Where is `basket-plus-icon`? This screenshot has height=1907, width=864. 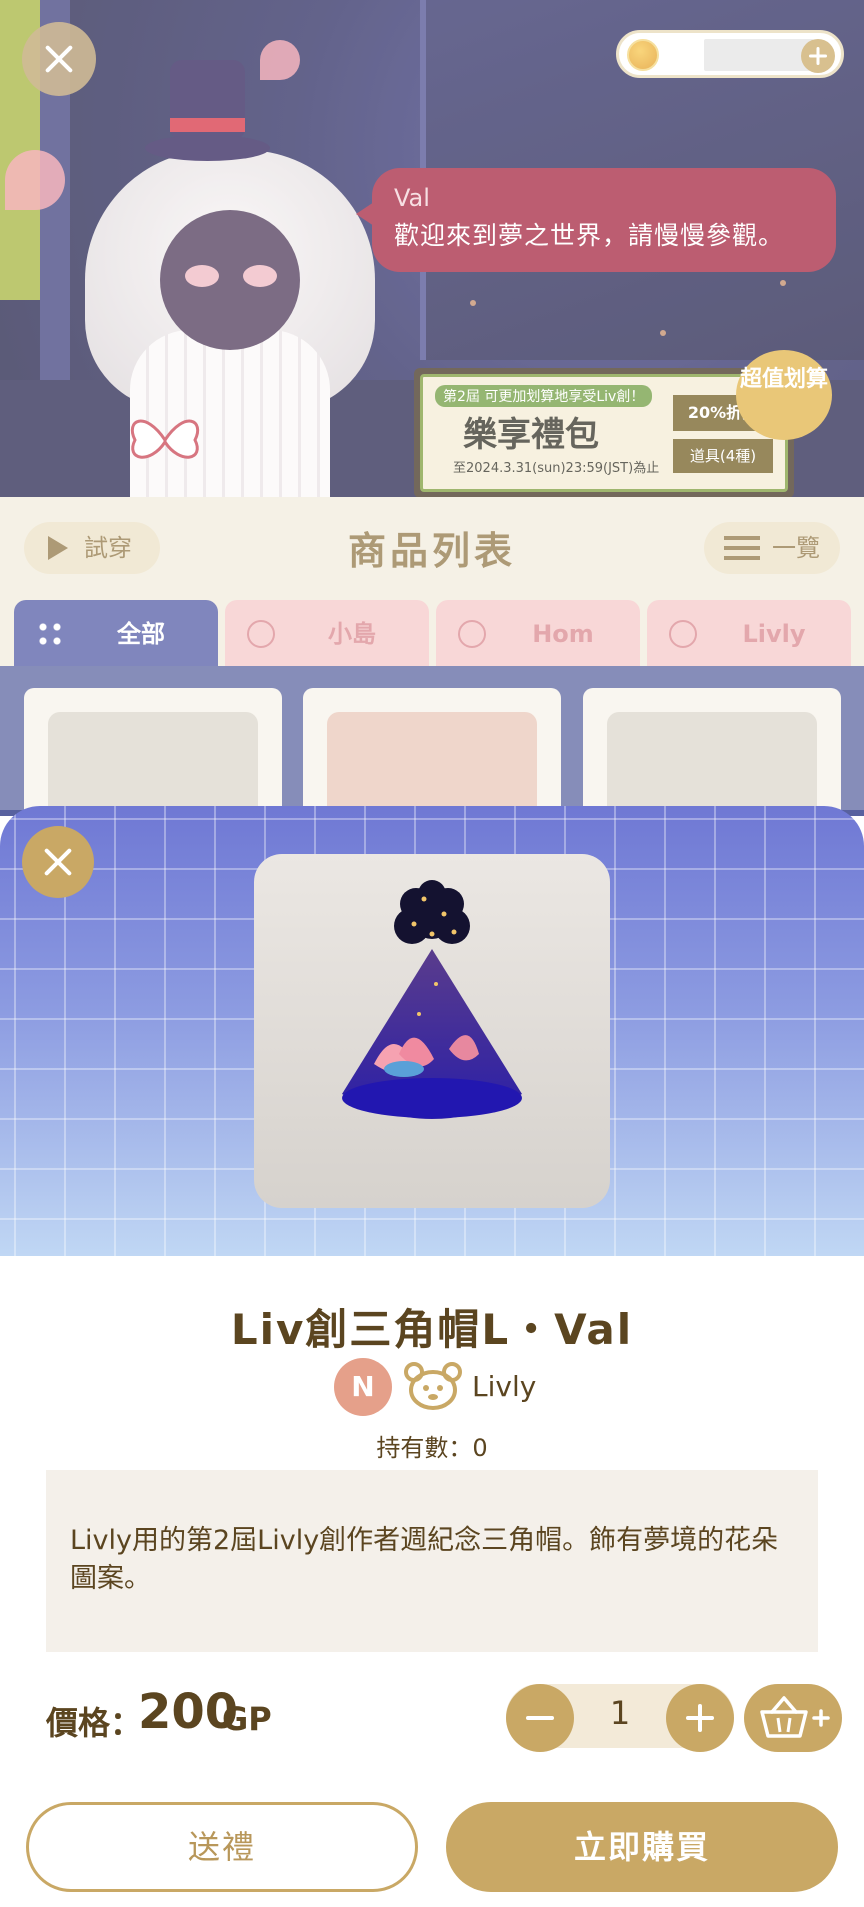
basket-plus-icon is located at coordinates (795, 1717).